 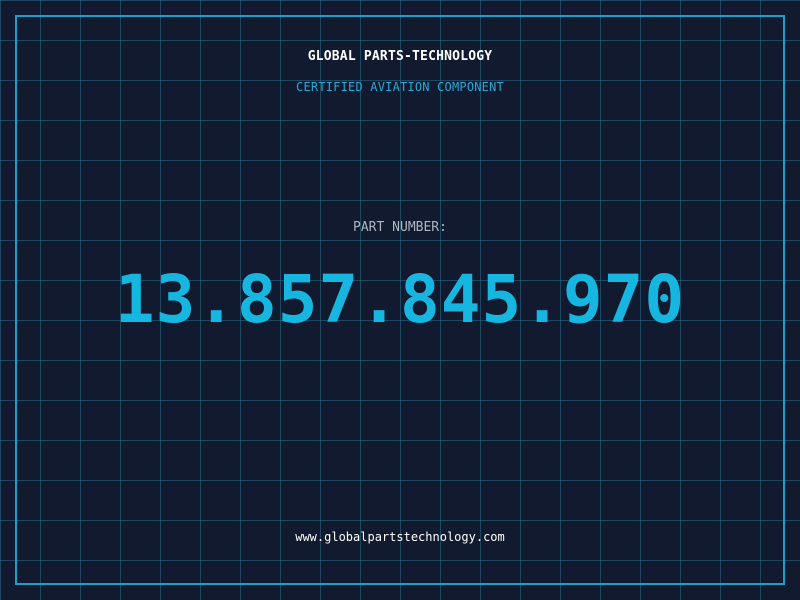 What do you see at coordinates (400, 87) in the screenshot?
I see `brand-tagline: CERTIFIED AVIATION COMPONENT` at bounding box center [400, 87].